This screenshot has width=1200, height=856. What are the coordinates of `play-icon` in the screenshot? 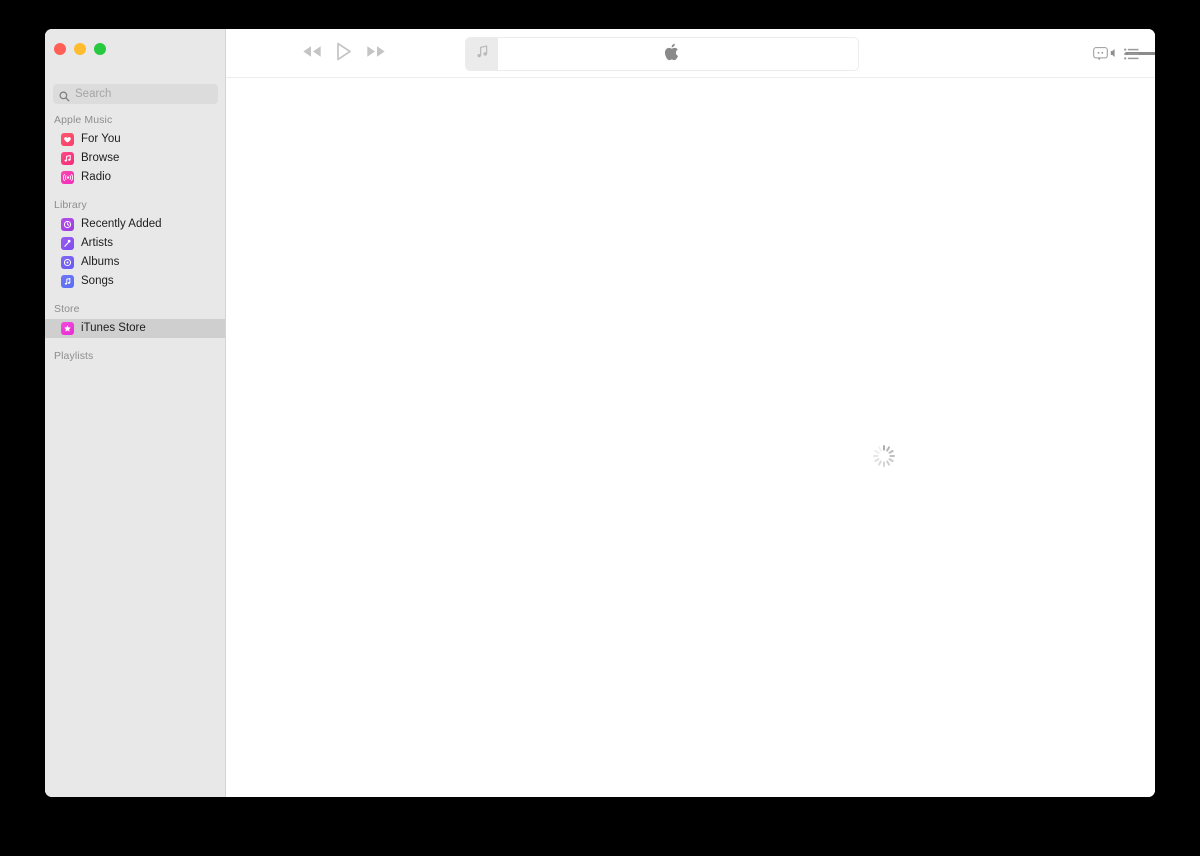 It's located at (344, 53).